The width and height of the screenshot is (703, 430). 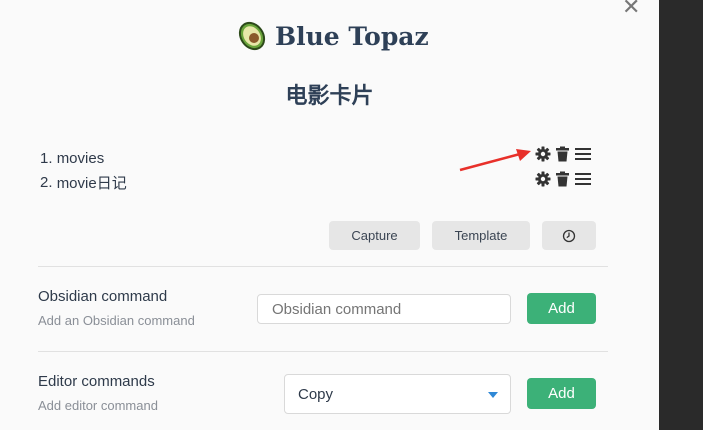 What do you see at coordinates (80, 158) in the screenshot?
I see `choice-label: movies` at bounding box center [80, 158].